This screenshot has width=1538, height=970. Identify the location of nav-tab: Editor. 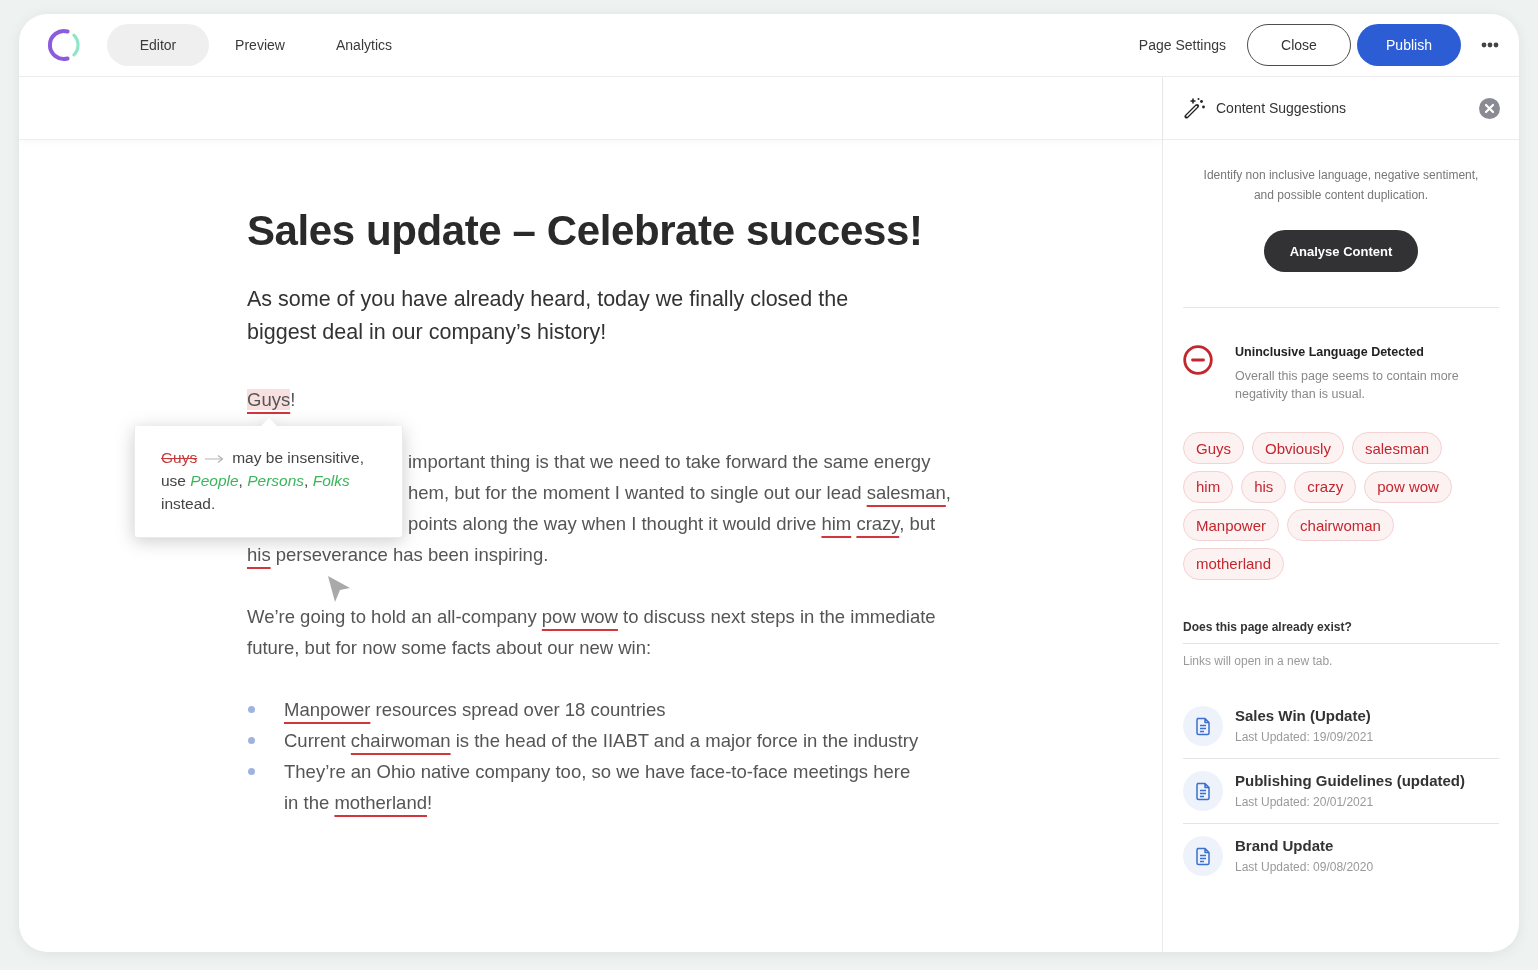
(158, 45).